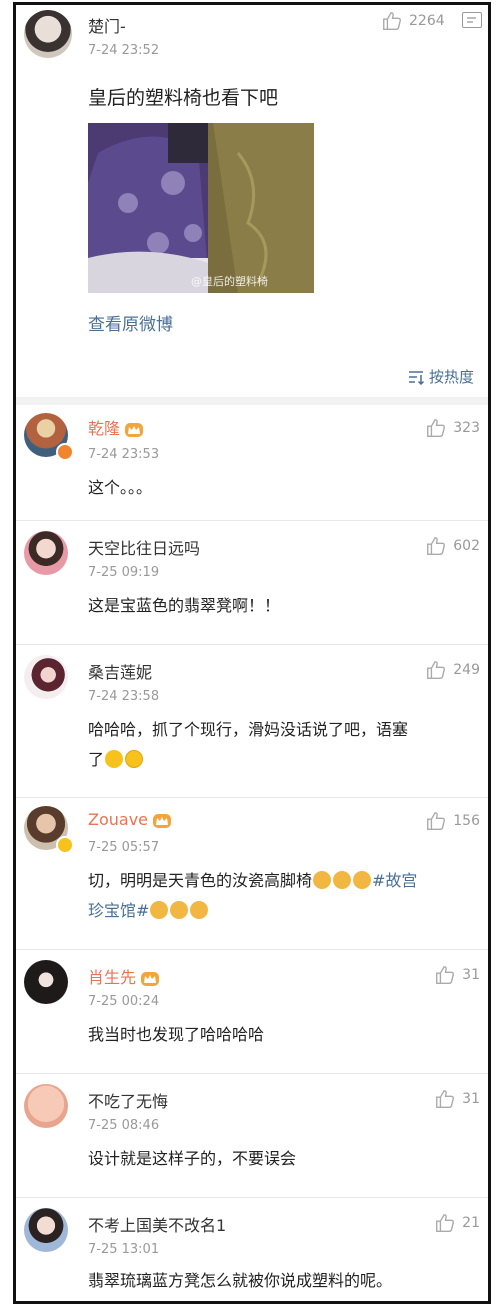  I want to click on commenter-name: Zouave, so click(130, 819).